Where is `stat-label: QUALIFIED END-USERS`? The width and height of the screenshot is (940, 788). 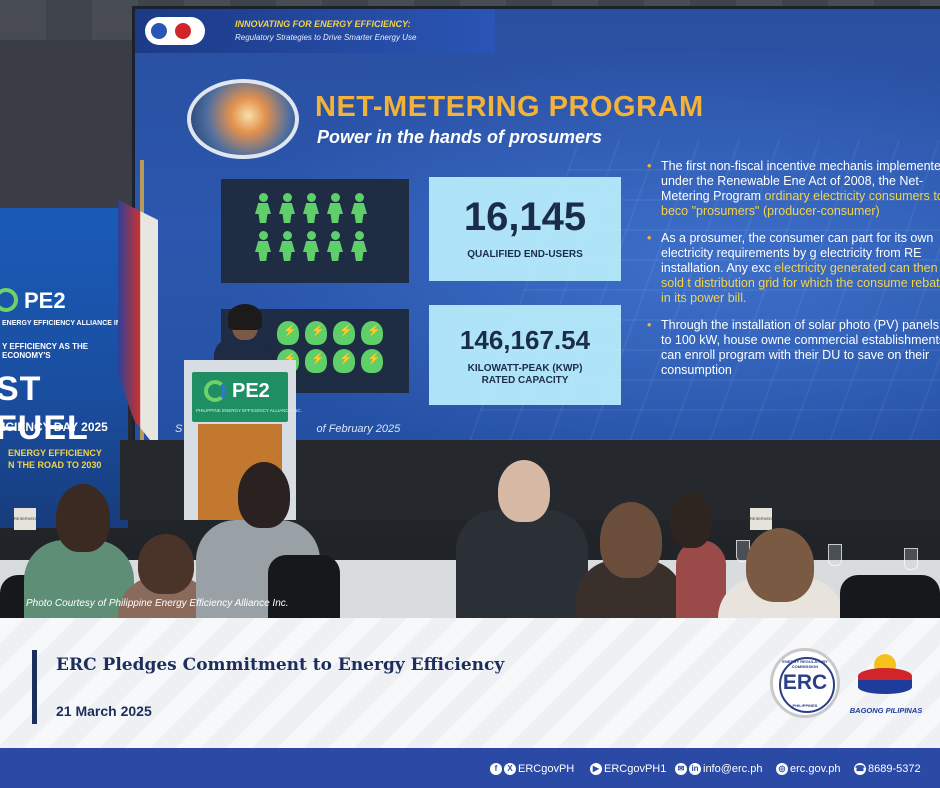 stat-label: QUALIFIED END-USERS is located at coordinates (525, 254).